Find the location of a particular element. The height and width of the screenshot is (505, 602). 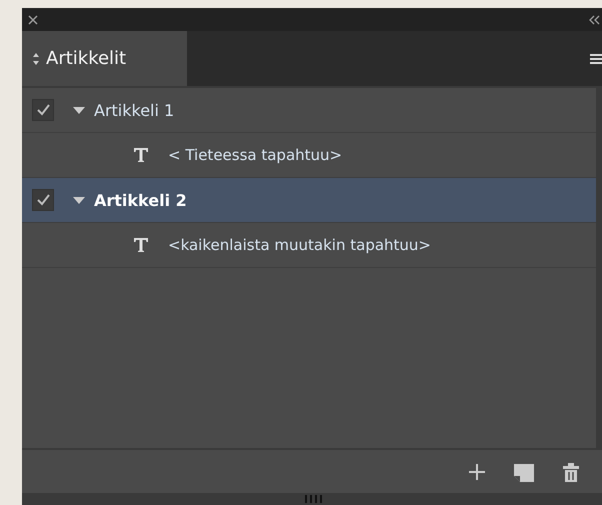

article-title: Artikkeli 2 is located at coordinates (140, 200).